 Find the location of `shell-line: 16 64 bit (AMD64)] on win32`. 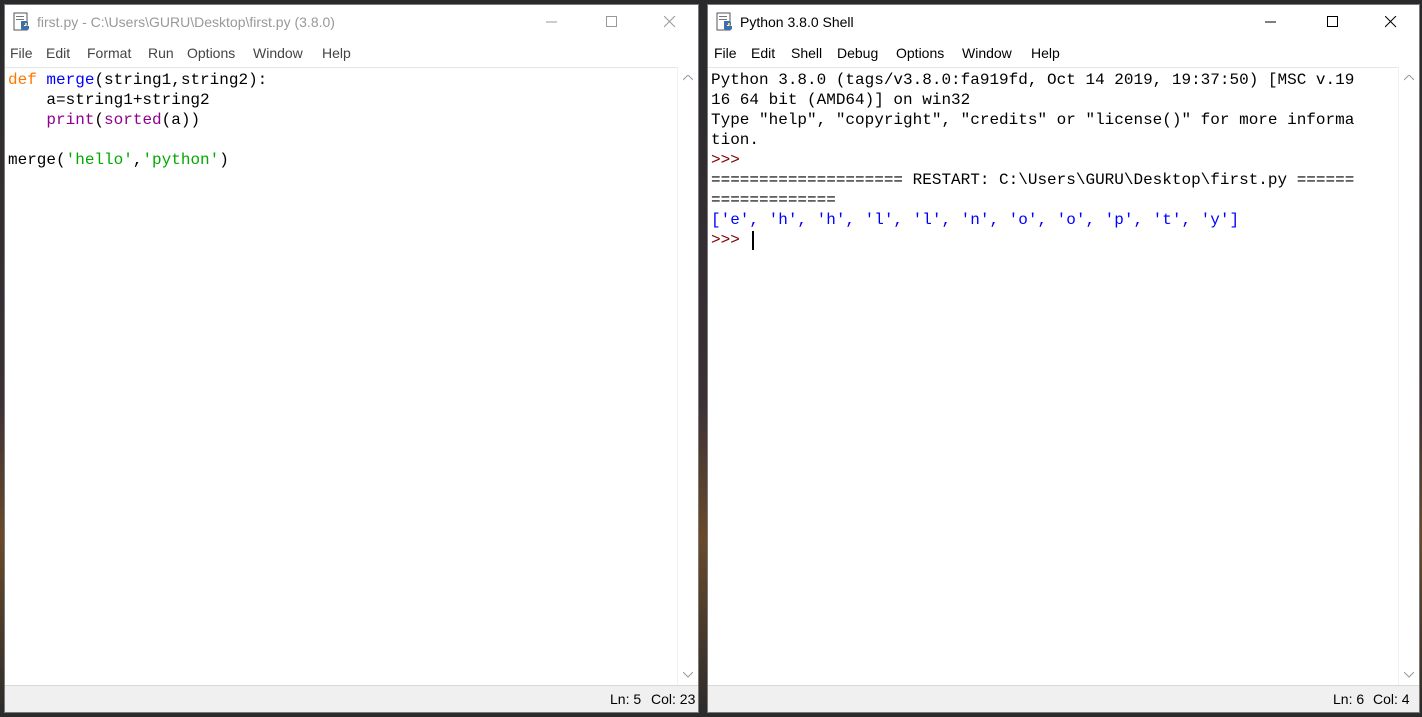

shell-line: 16 64 bit (AMD64)] on win32 is located at coordinates (841, 100).